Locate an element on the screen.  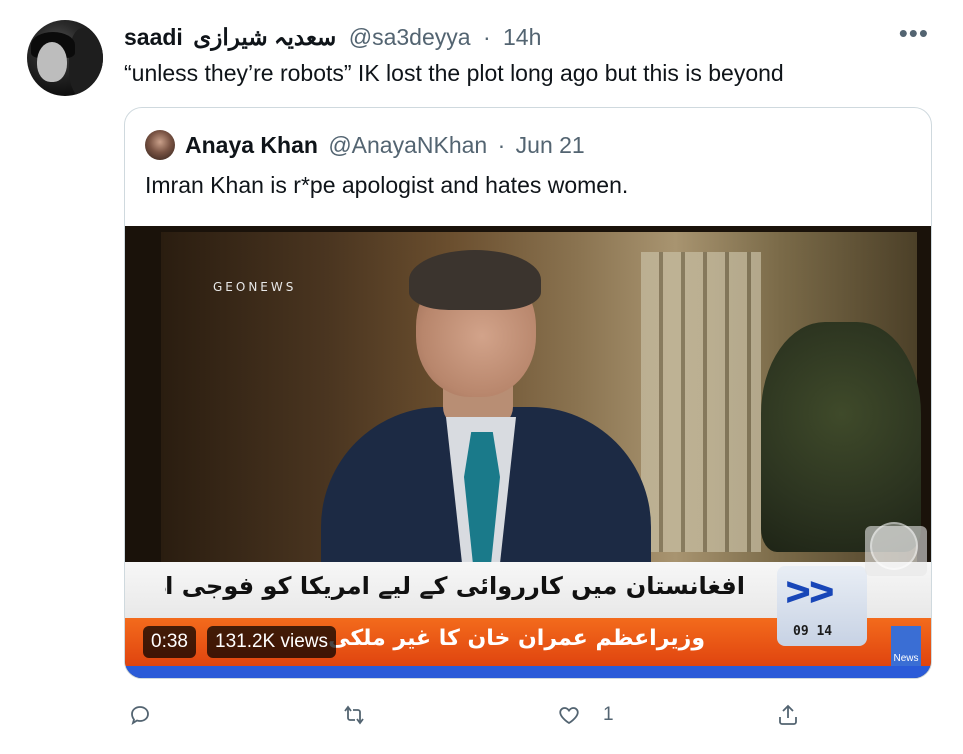
quoted-tweet-header: Anaya Khan @AnayaNKhan · Jun 21 is located at coordinates (385, 145).